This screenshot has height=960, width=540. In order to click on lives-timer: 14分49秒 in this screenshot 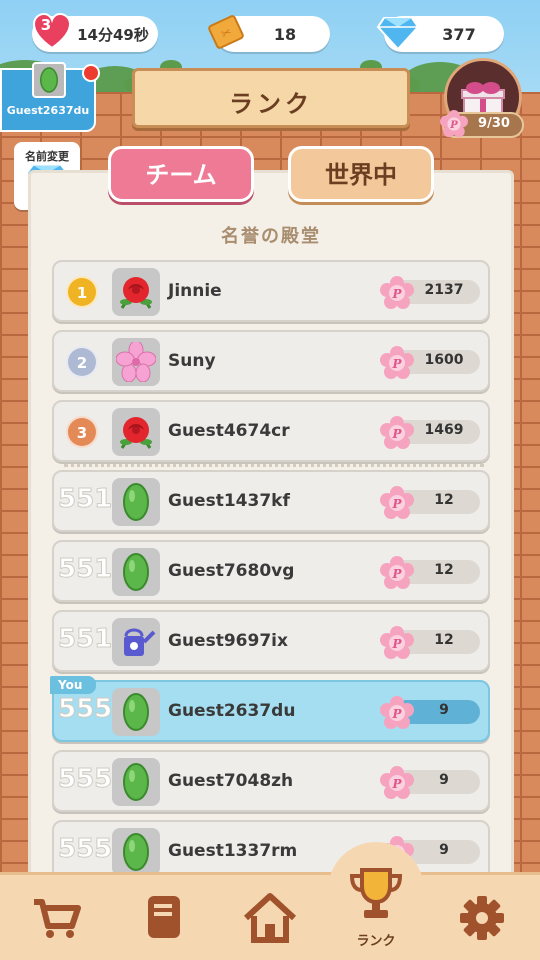, I will do `click(113, 34)`.